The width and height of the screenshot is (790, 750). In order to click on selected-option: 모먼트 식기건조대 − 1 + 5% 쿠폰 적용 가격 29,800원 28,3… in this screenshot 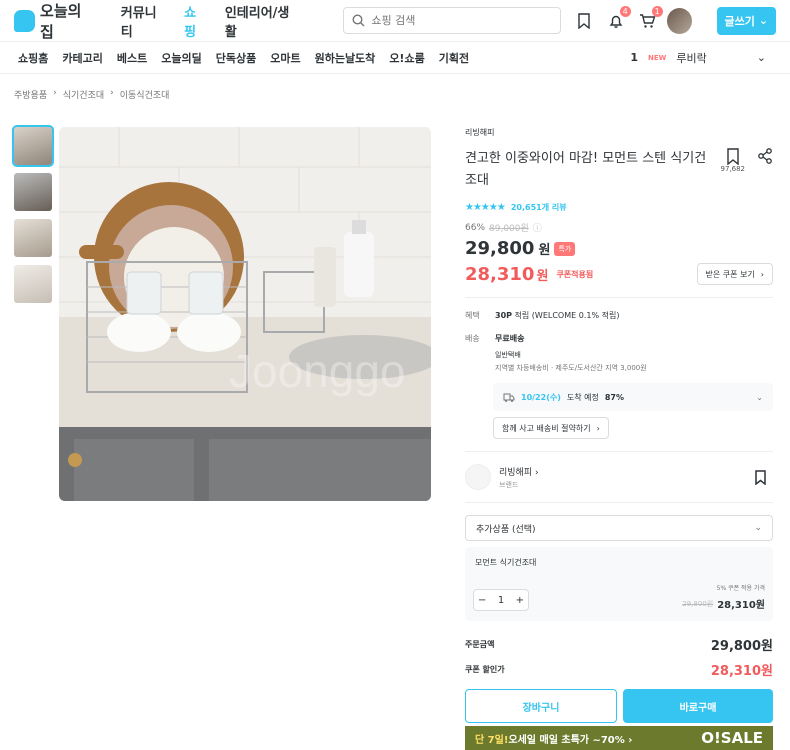, I will do `click(619, 584)`.